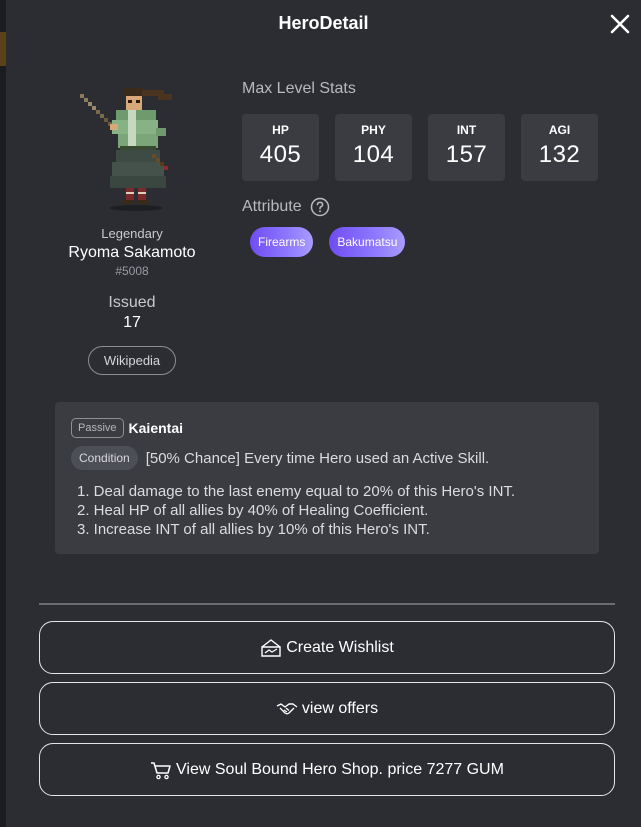 The height and width of the screenshot is (827, 641). What do you see at coordinates (299, 88) in the screenshot?
I see `max-level-stats-heading: Max Level Stats` at bounding box center [299, 88].